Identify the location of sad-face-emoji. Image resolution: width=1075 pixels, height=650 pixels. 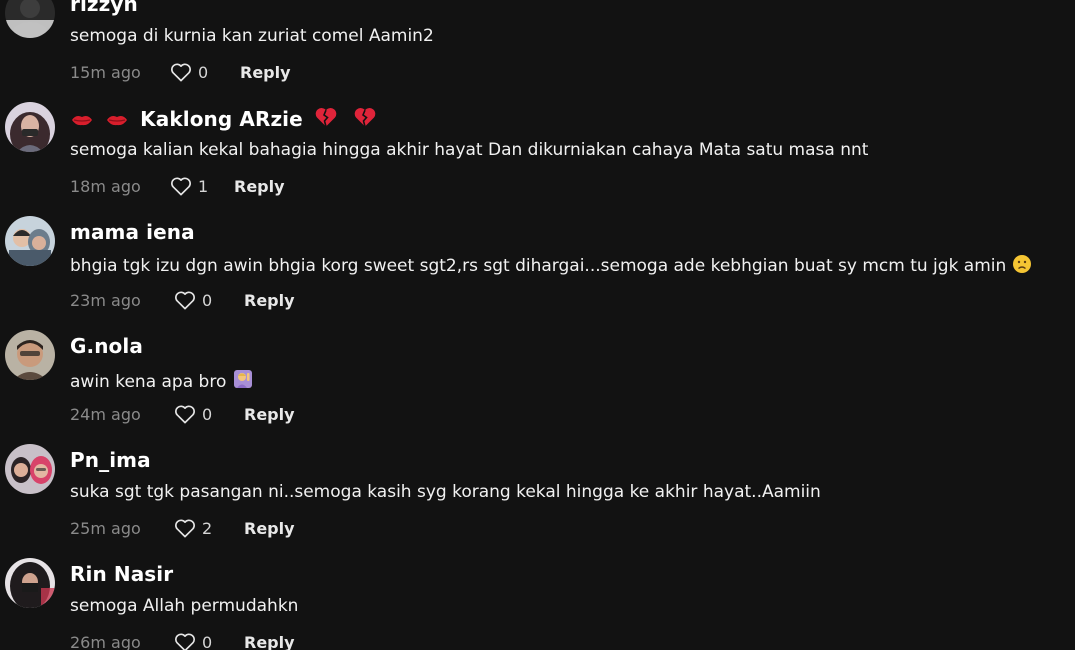
(1022, 266).